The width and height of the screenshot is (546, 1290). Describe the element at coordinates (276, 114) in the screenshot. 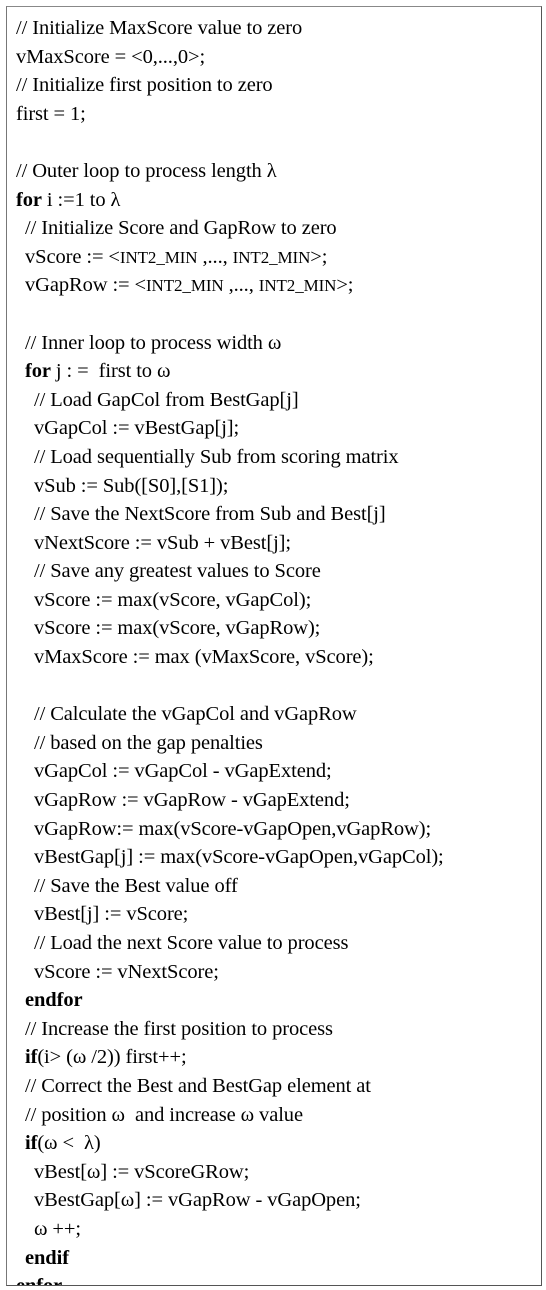

I see `code-line: first = 1;` at that location.